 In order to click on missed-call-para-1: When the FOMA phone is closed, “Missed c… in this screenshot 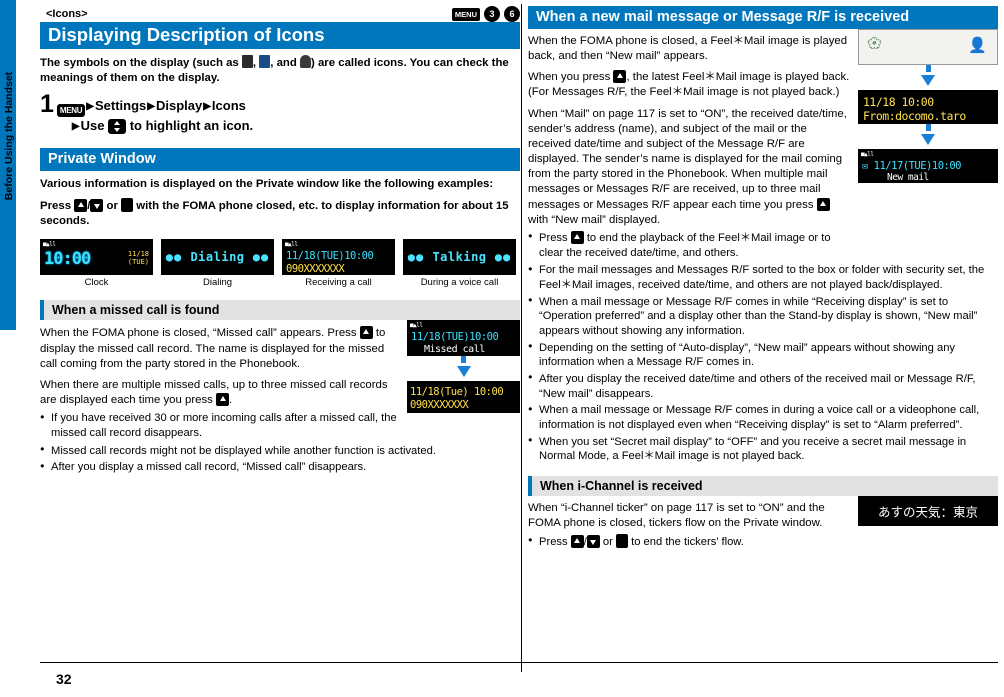, I will do `click(213, 348)`.